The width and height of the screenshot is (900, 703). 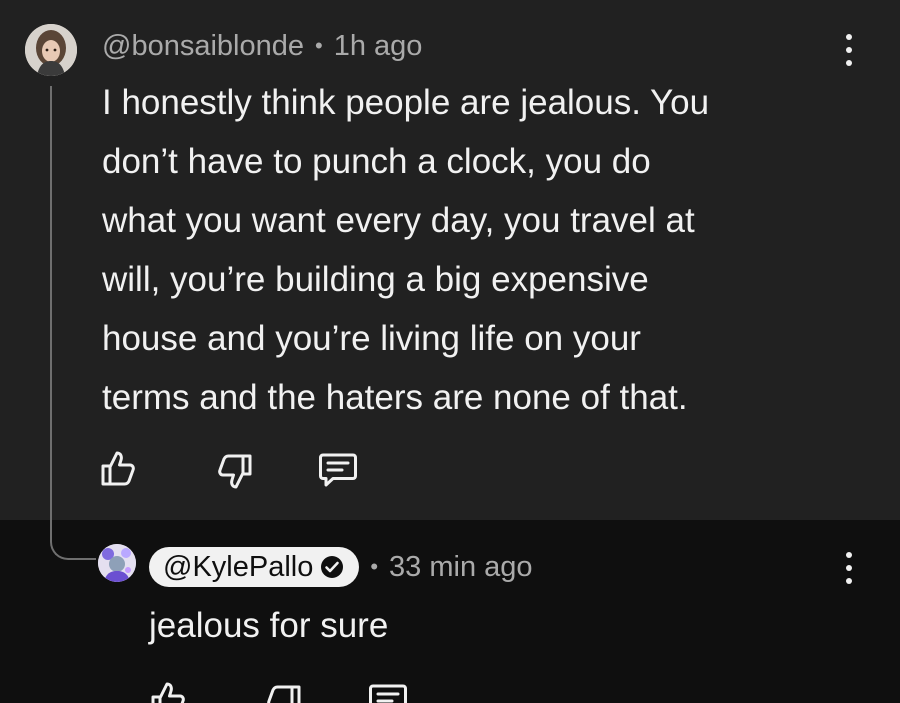 I want to click on creator-badge: @KylePallo, so click(x=254, y=567).